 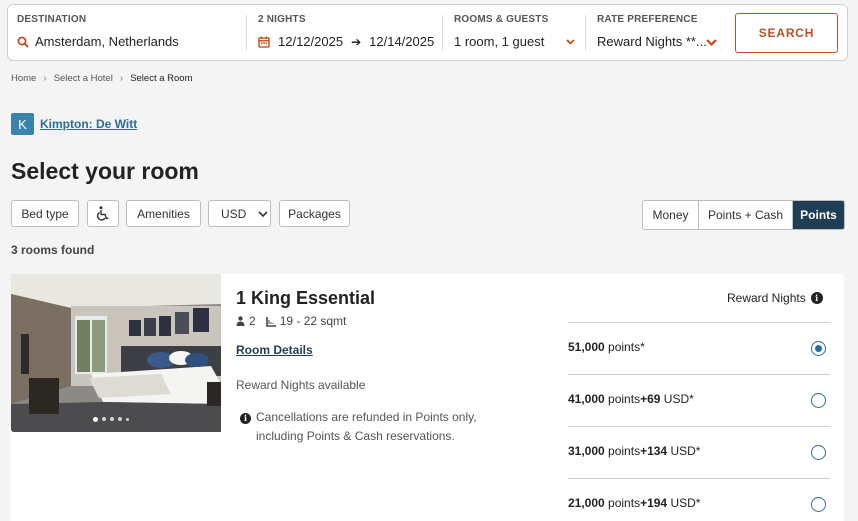 I want to click on image-carousel-dots, so click(x=111, y=419).